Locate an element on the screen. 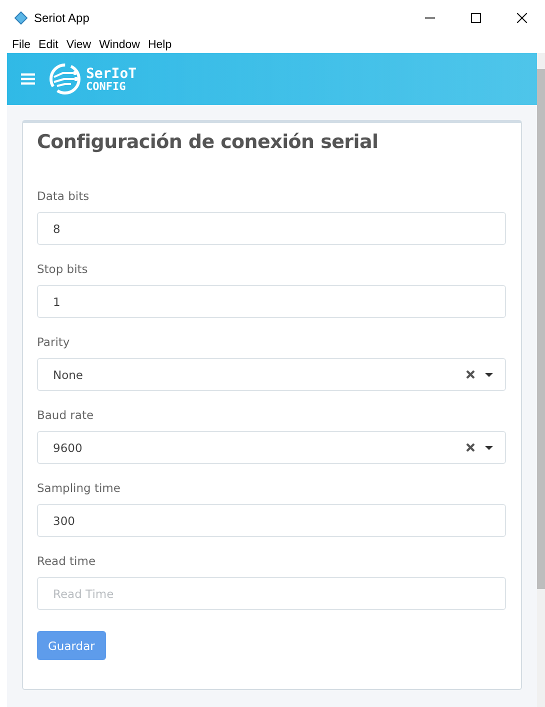  close-icon is located at coordinates (522, 18).